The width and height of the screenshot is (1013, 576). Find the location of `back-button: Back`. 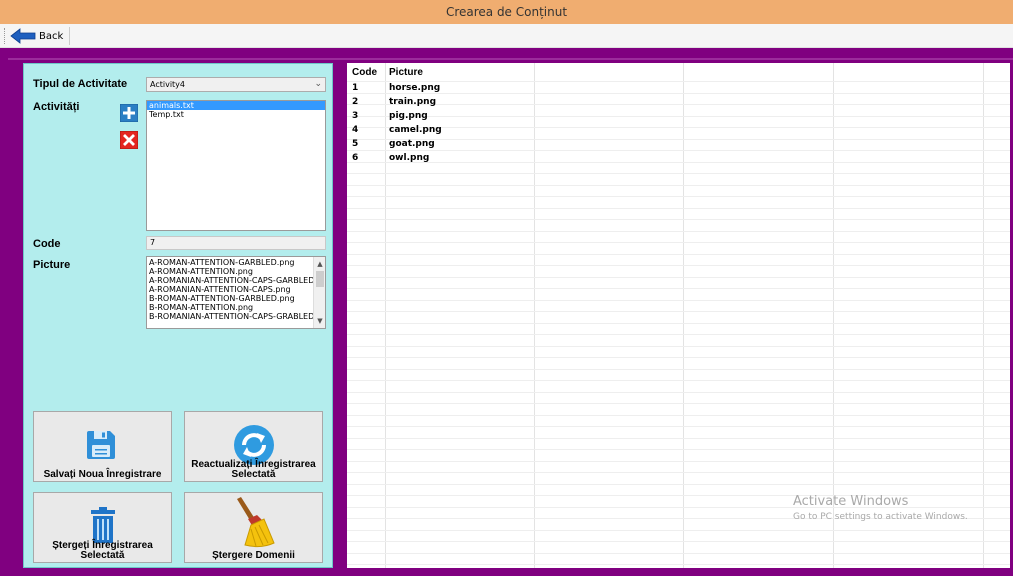

back-button: Back is located at coordinates (40, 36).